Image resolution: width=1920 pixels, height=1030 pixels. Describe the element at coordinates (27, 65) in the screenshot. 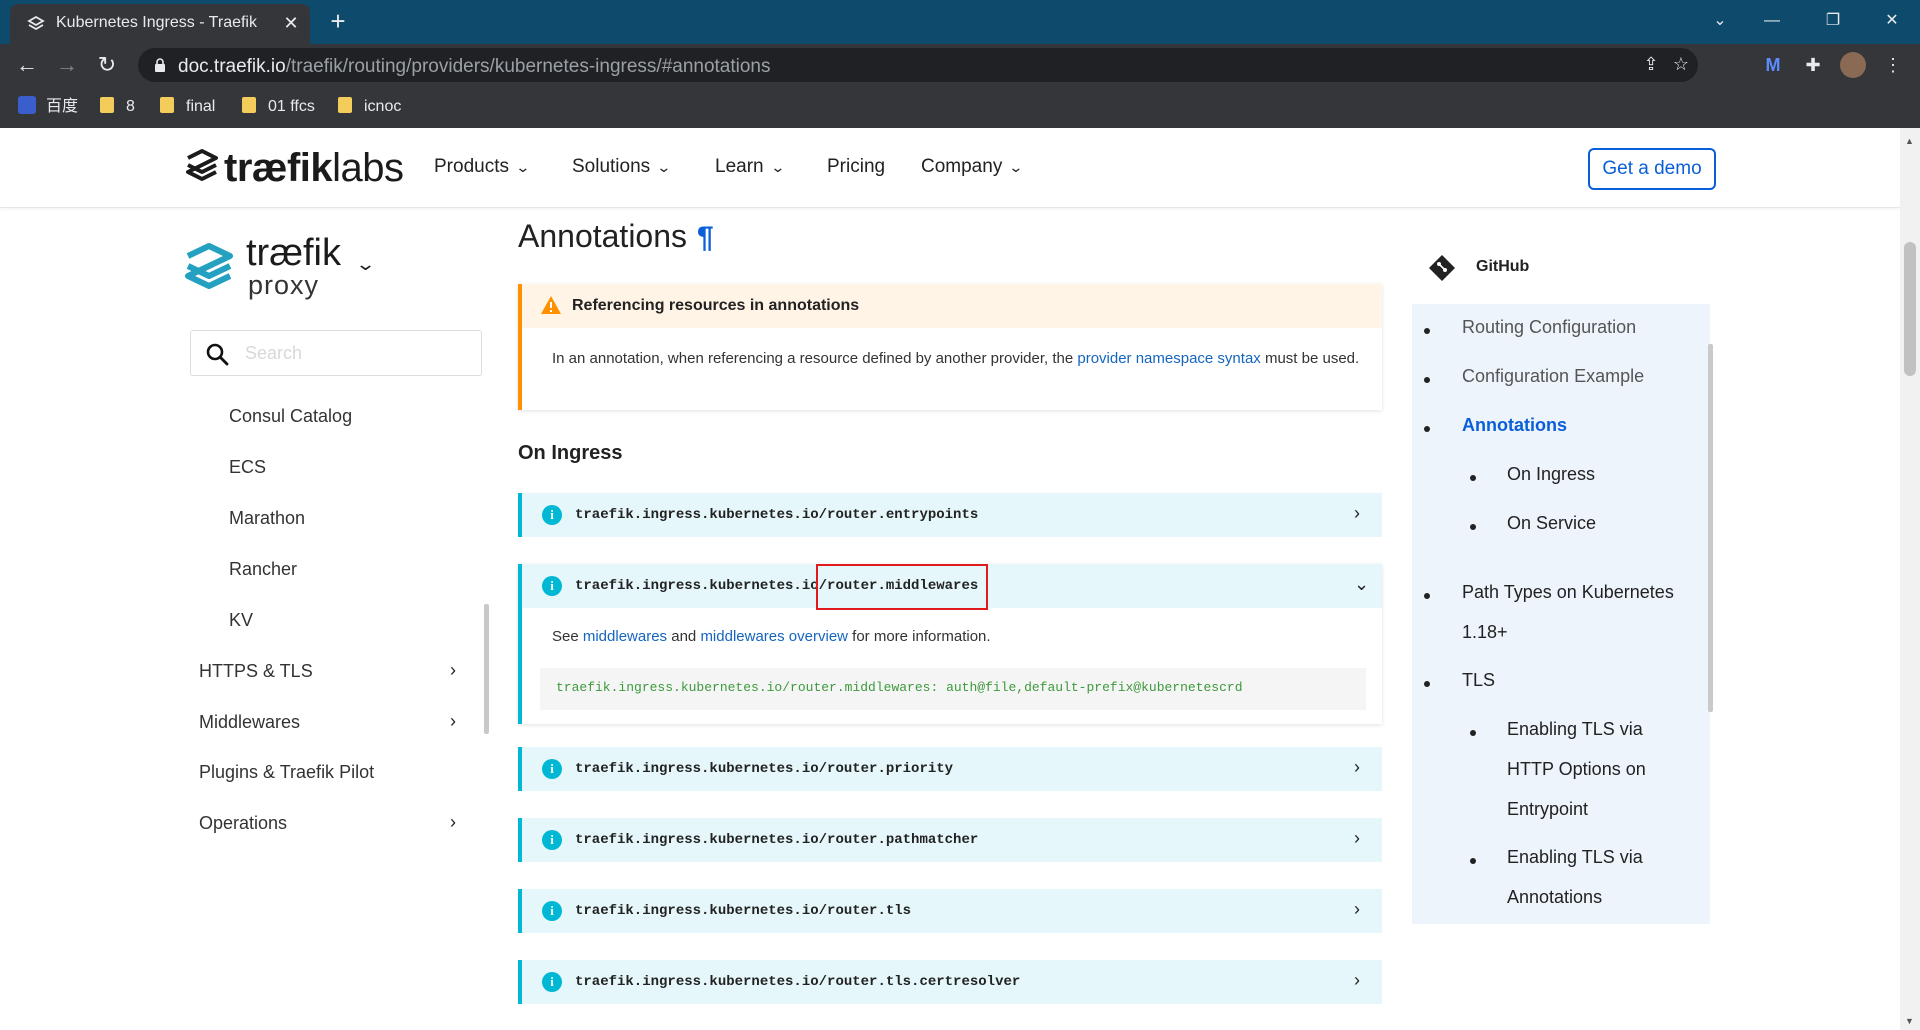

I see `back-button: ←` at that location.